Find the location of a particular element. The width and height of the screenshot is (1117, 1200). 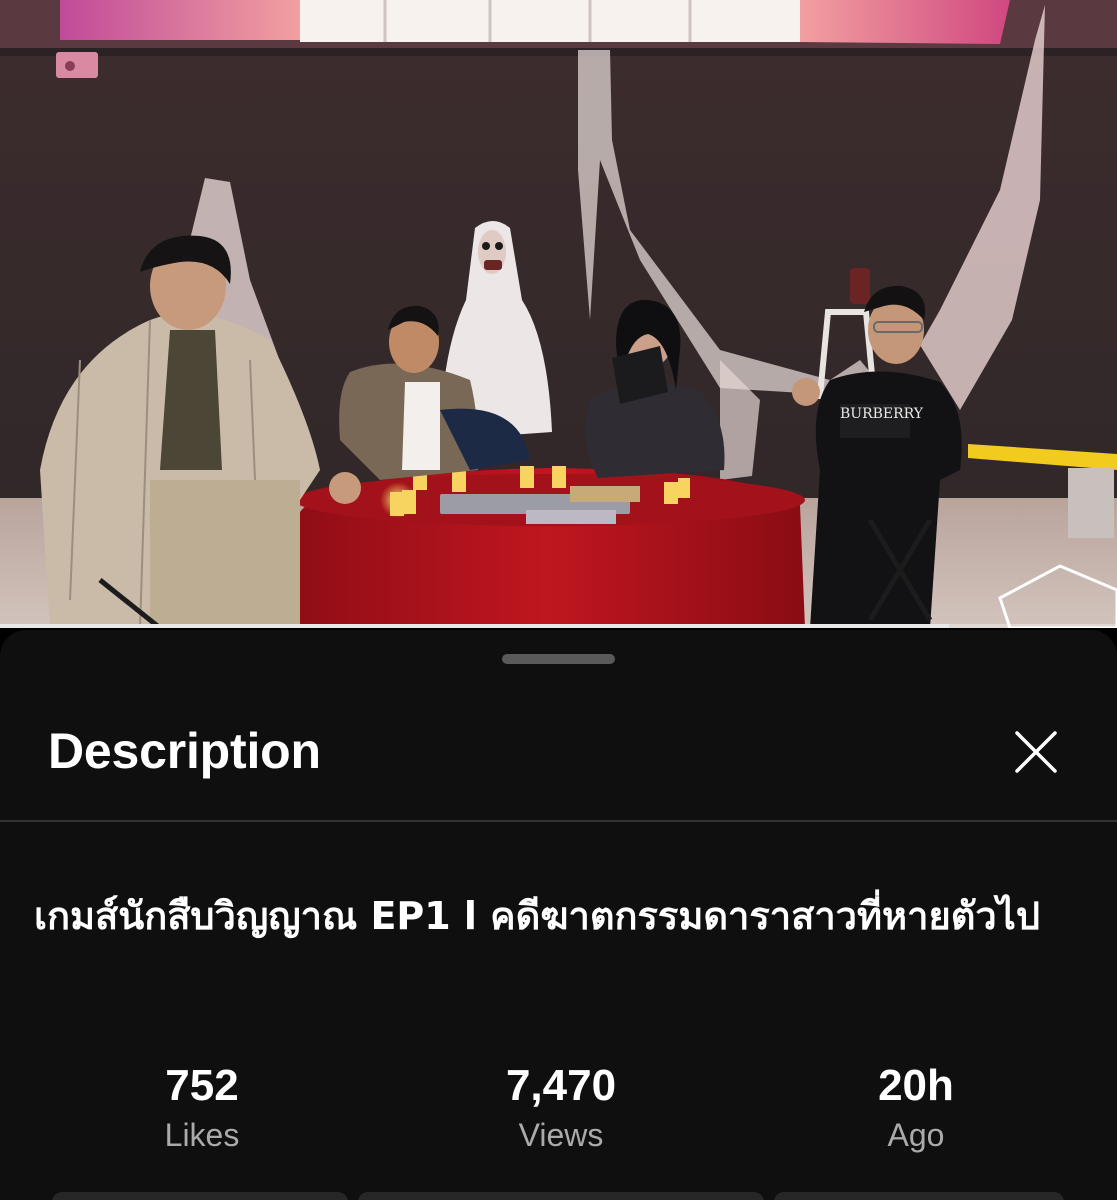

sheet-divider is located at coordinates (558, 821).